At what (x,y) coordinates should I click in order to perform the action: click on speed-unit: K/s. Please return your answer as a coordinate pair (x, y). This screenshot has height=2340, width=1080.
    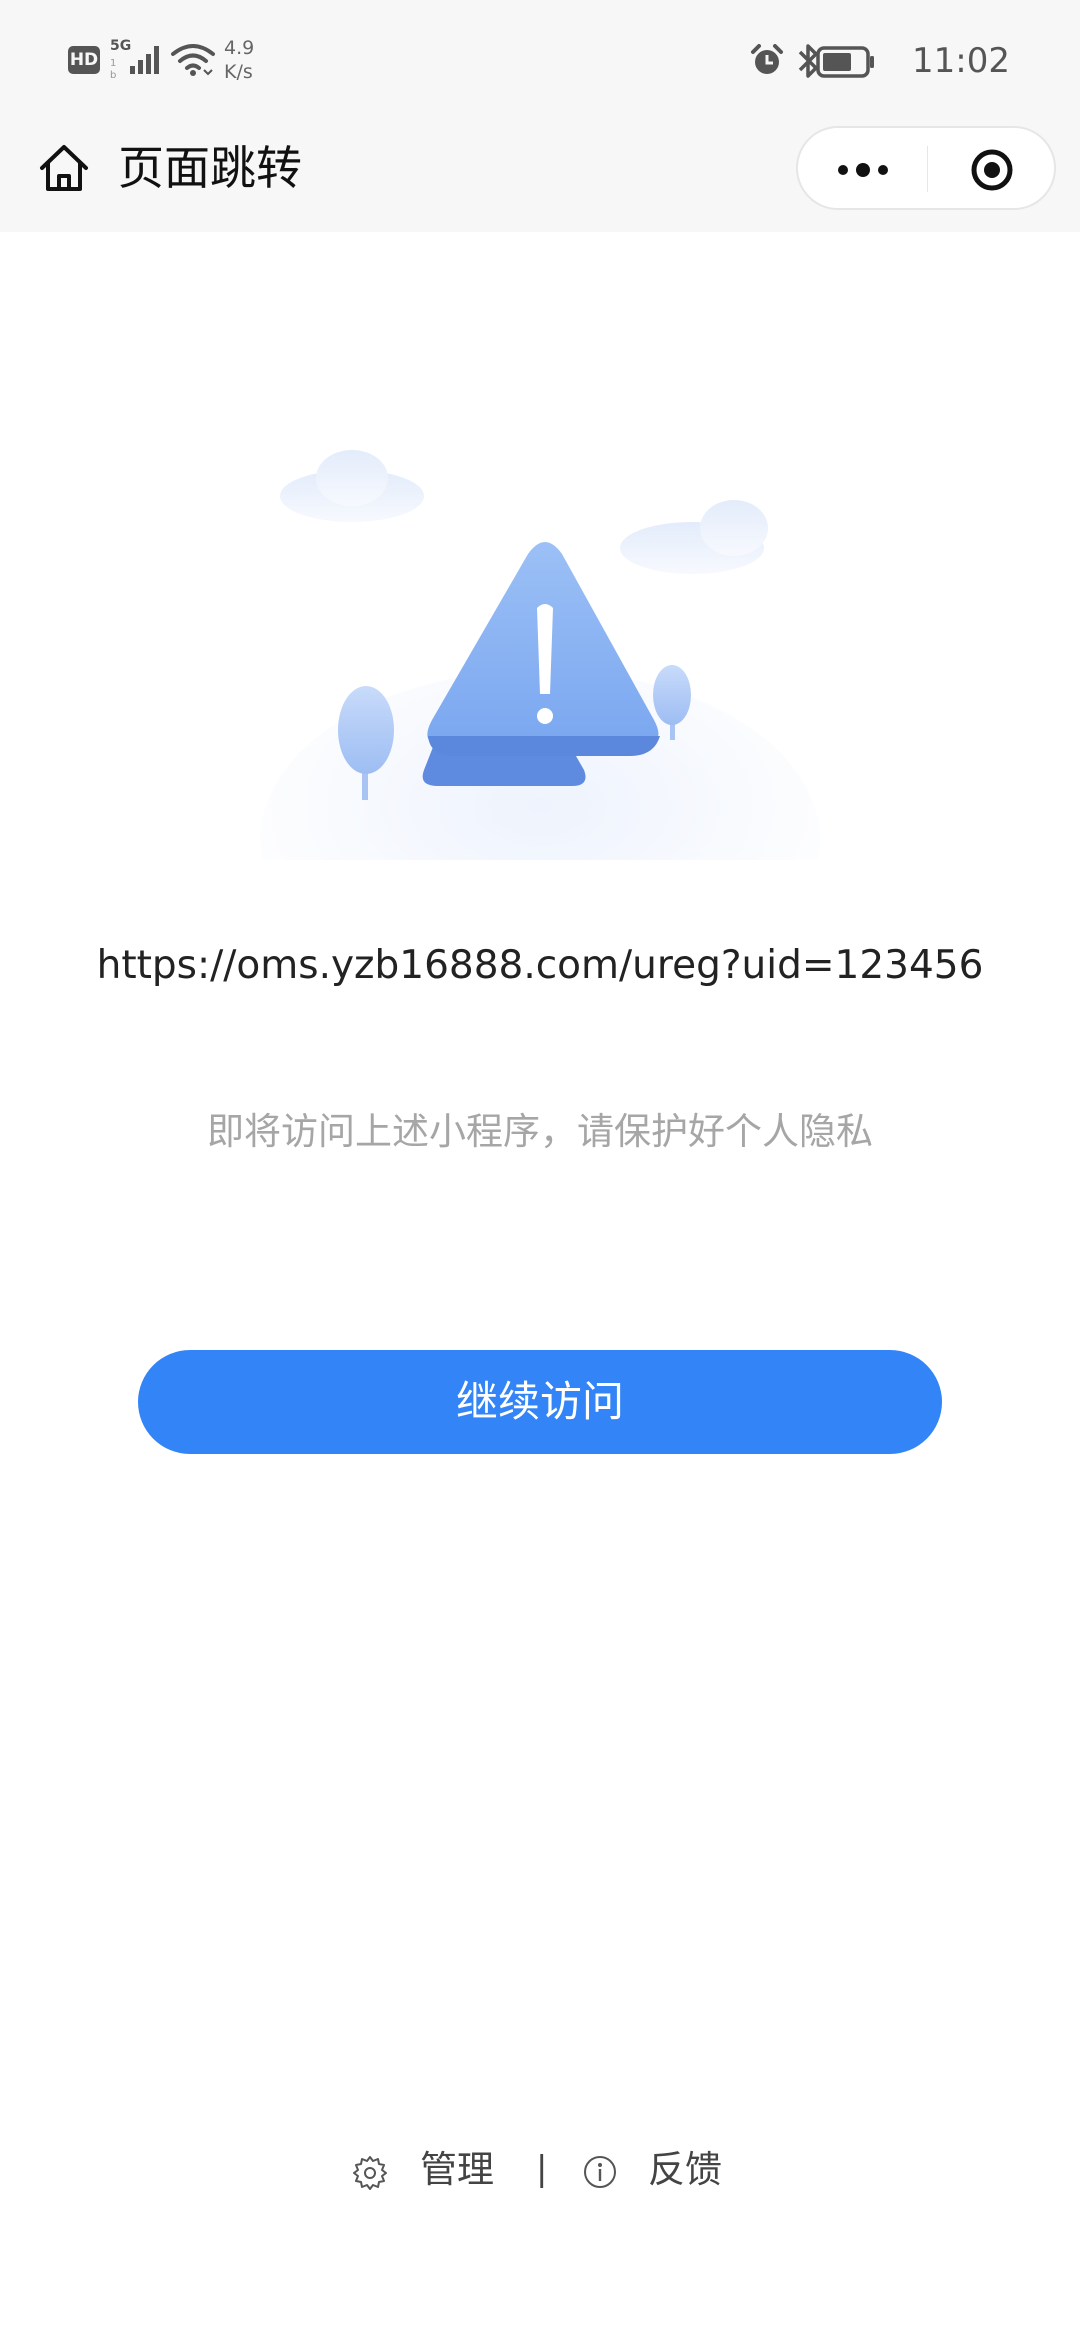
    Looking at the image, I should click on (238, 72).